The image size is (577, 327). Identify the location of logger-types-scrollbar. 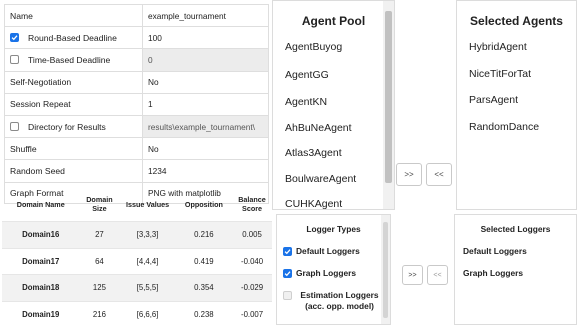
(385, 269).